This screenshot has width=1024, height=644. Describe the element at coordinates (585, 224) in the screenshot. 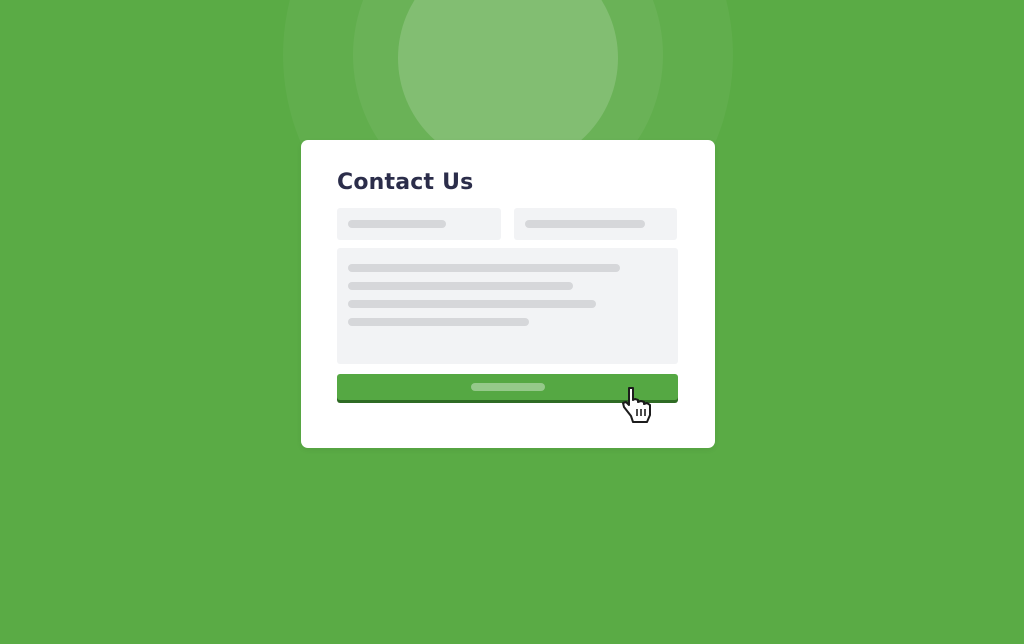

I see `email-placeholder-bar` at that location.